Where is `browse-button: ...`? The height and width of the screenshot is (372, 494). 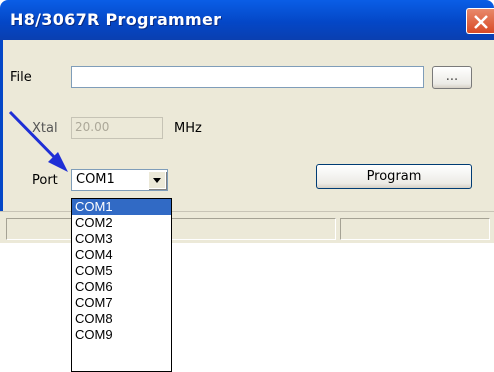 browse-button: ... is located at coordinates (452, 77).